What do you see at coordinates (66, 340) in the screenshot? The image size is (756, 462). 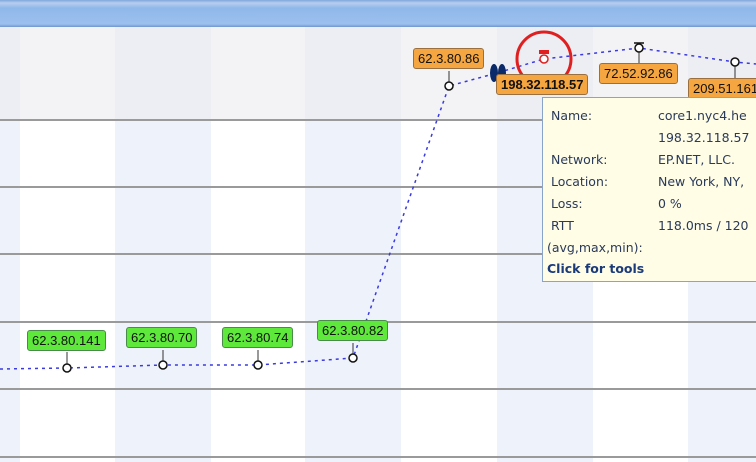 I see `hop-label: 62.3.80.141` at bounding box center [66, 340].